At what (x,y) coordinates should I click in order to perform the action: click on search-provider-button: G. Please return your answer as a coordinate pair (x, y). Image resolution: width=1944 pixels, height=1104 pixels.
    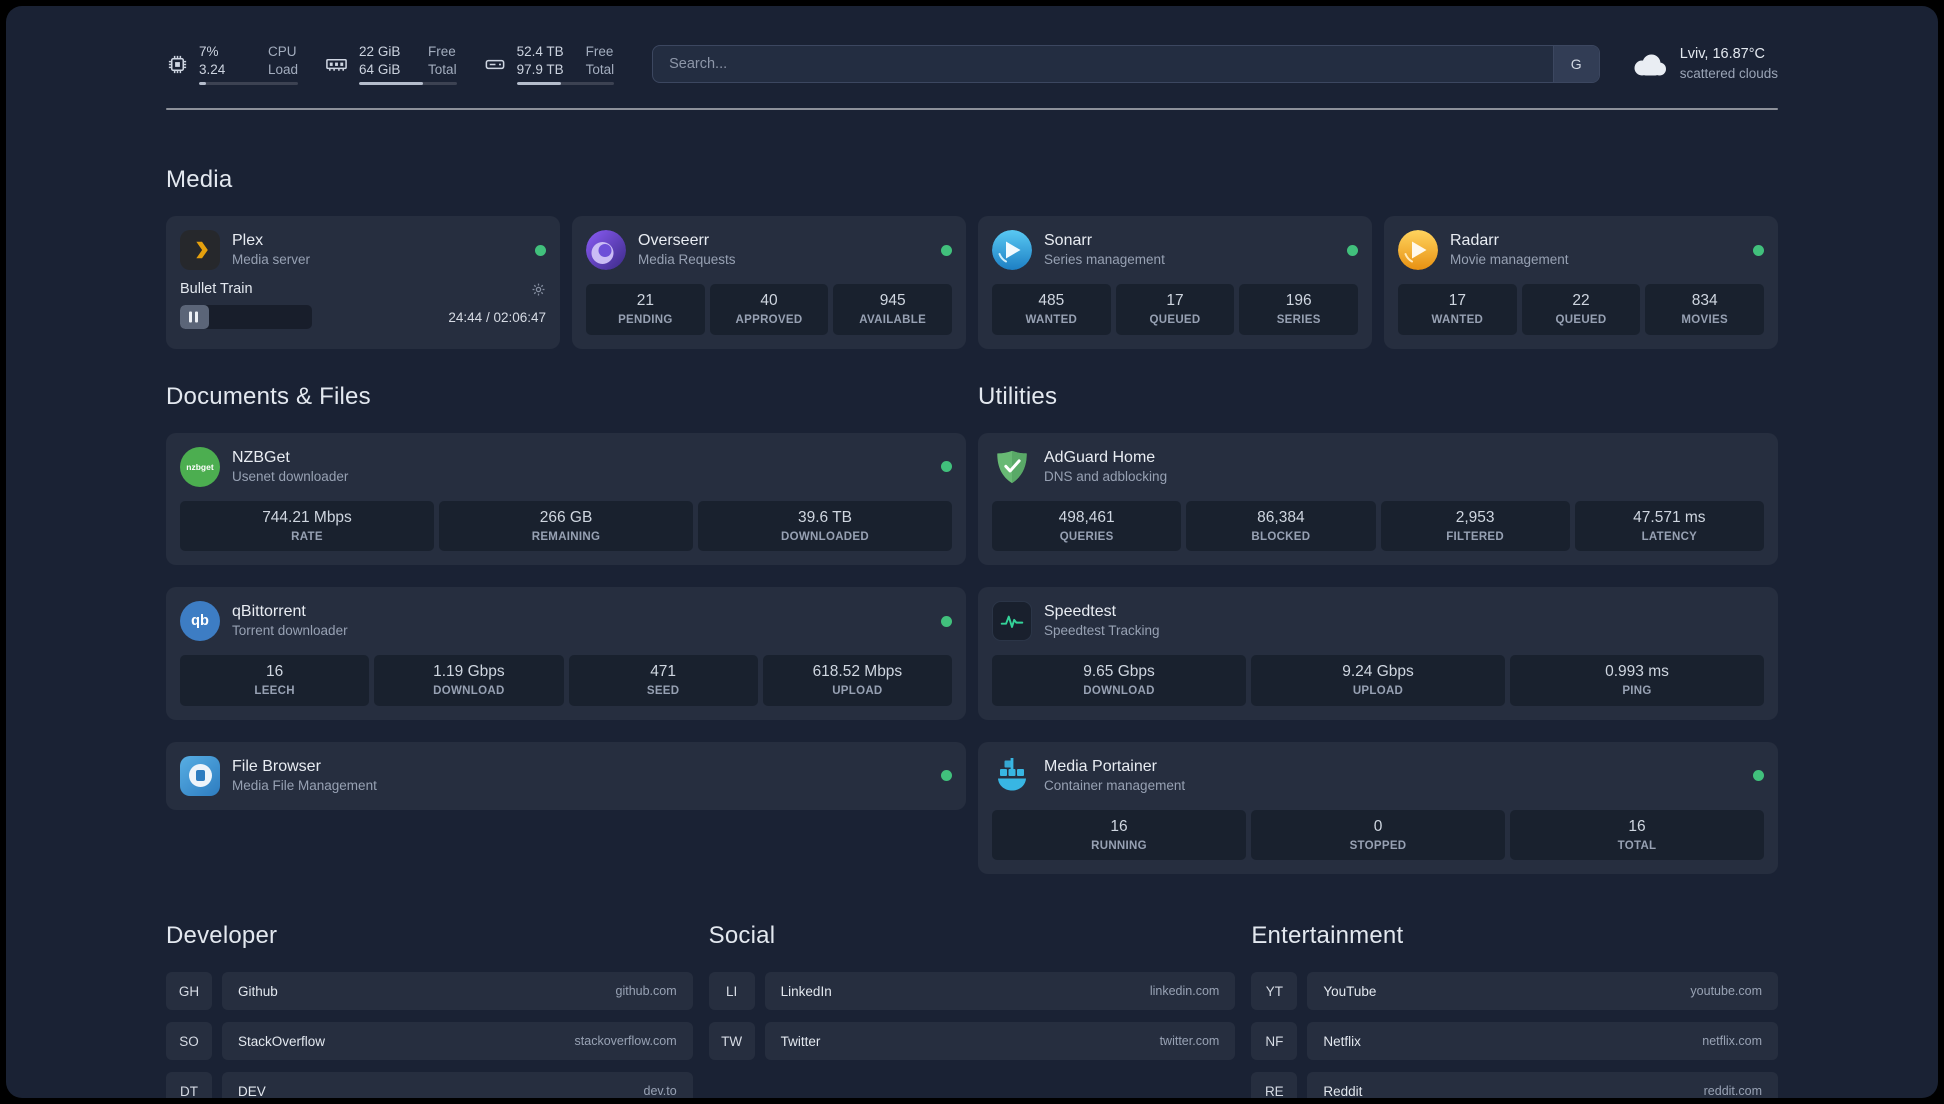
    Looking at the image, I should click on (1575, 64).